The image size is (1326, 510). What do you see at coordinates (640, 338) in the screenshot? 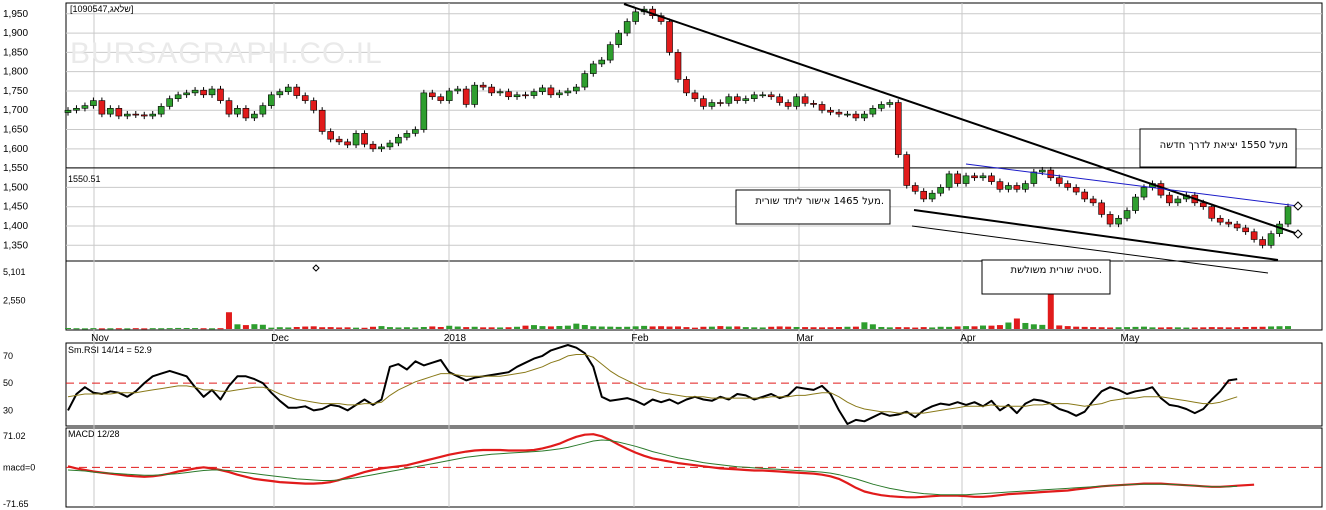
I see `month-label: Feb` at bounding box center [640, 338].